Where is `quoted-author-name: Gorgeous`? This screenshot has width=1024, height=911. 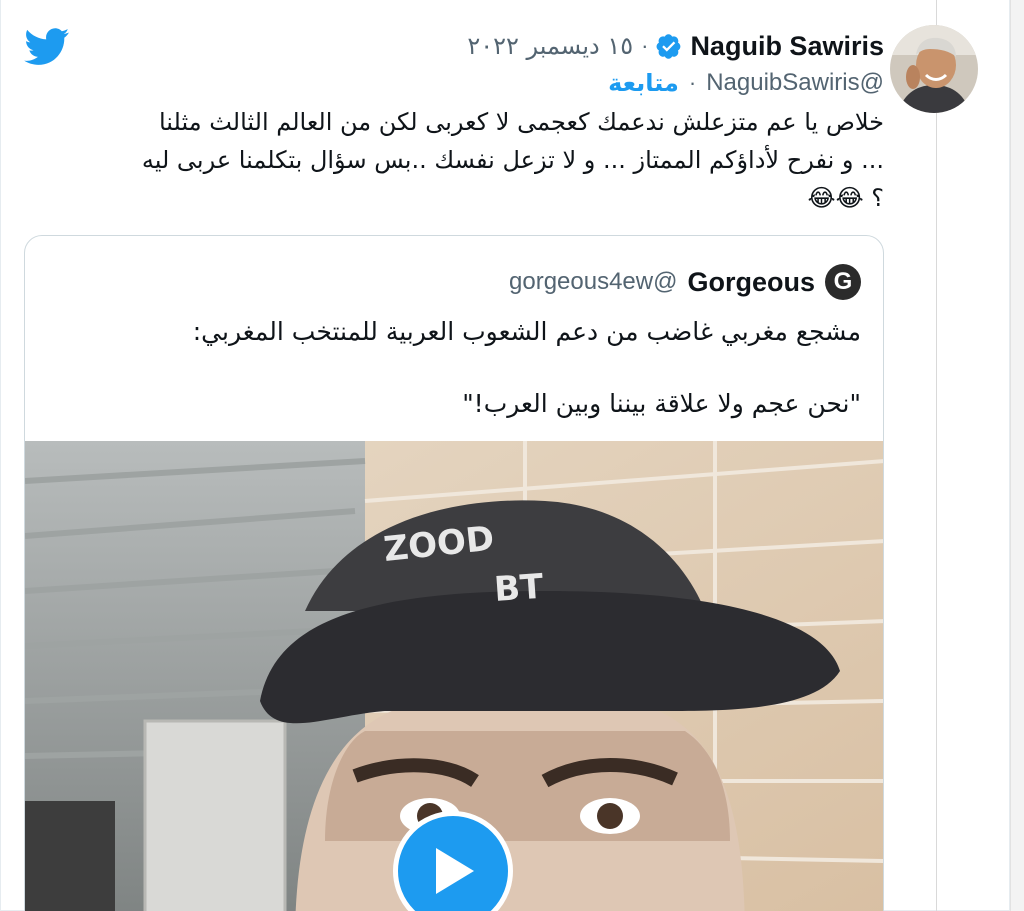 quoted-author-name: Gorgeous is located at coordinates (751, 281).